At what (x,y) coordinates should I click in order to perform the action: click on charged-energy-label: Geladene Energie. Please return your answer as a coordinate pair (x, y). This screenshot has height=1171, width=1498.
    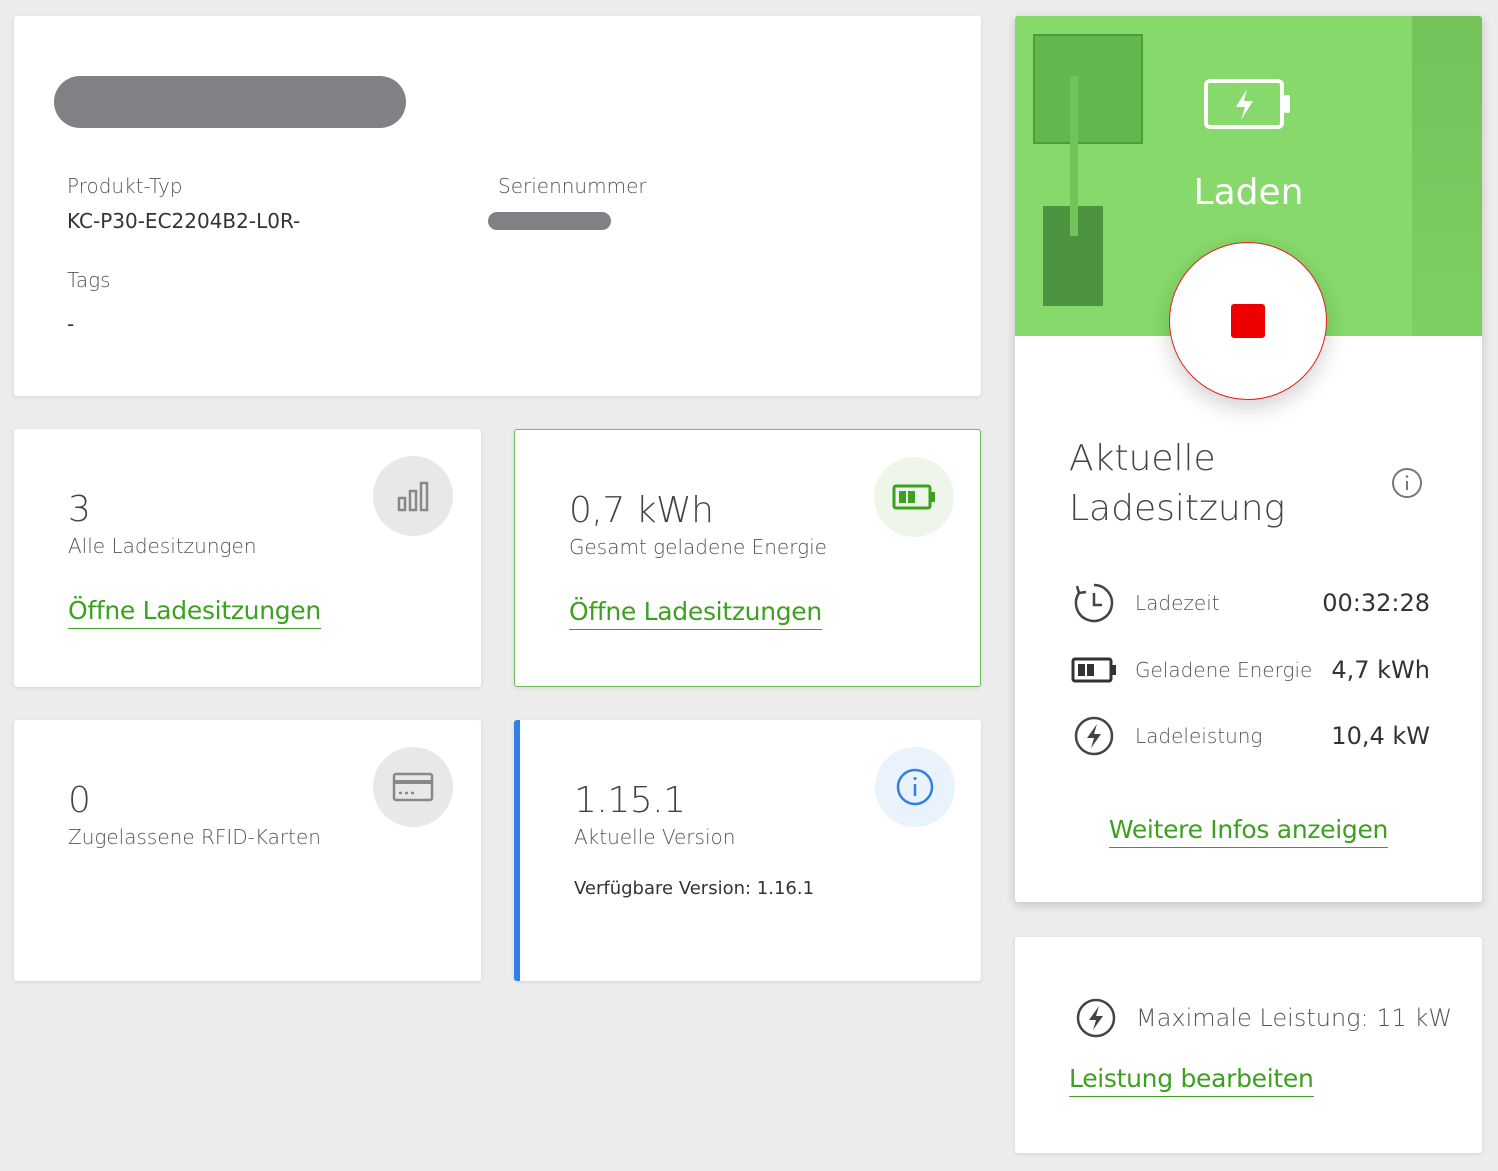
    Looking at the image, I should click on (1224, 670).